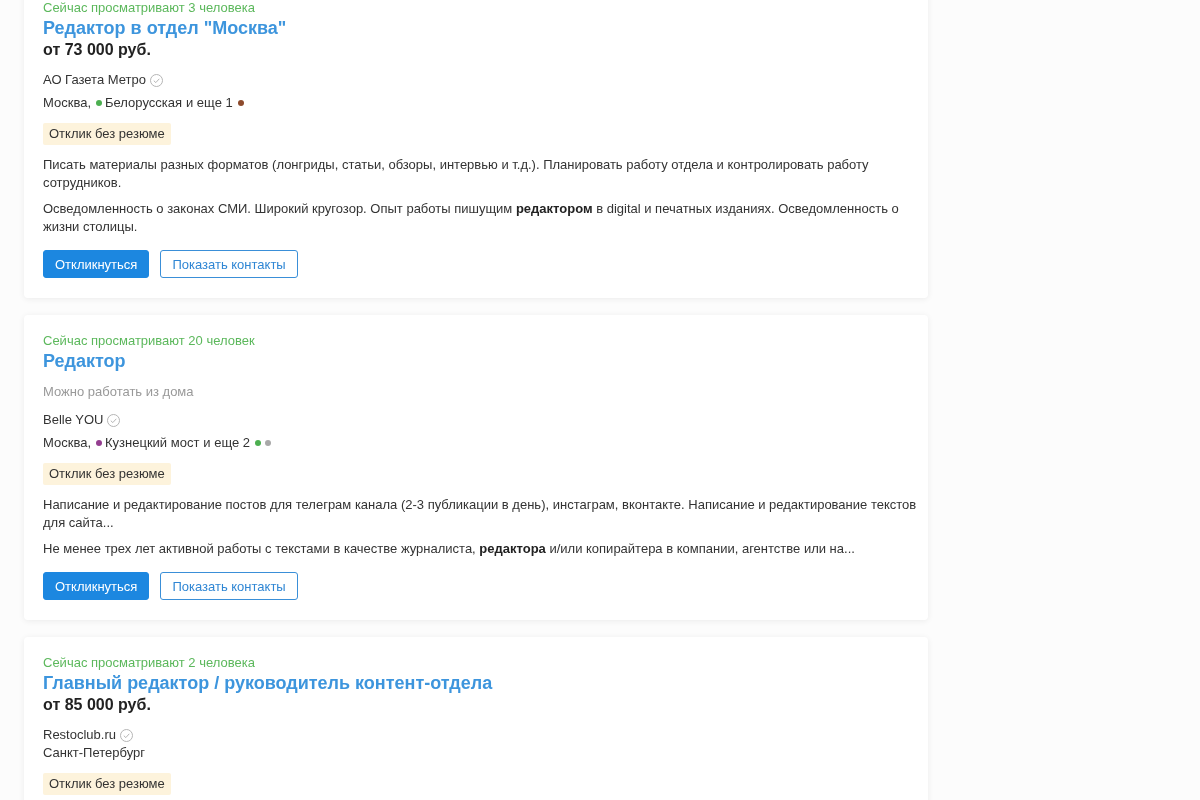  I want to click on more-stations-text: и еще 2, so click(227, 443).